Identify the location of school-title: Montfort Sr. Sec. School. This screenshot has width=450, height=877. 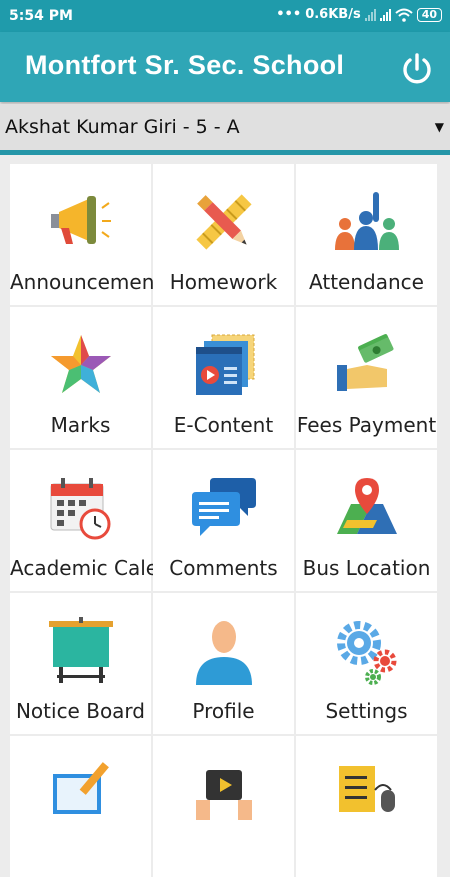
(185, 65).